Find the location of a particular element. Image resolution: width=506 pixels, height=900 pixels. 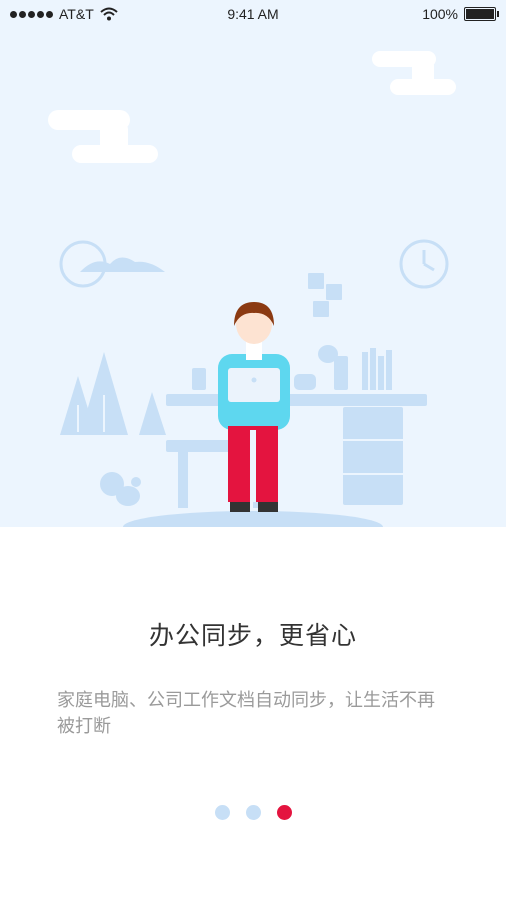

desk-icon is located at coordinates (296, 451).